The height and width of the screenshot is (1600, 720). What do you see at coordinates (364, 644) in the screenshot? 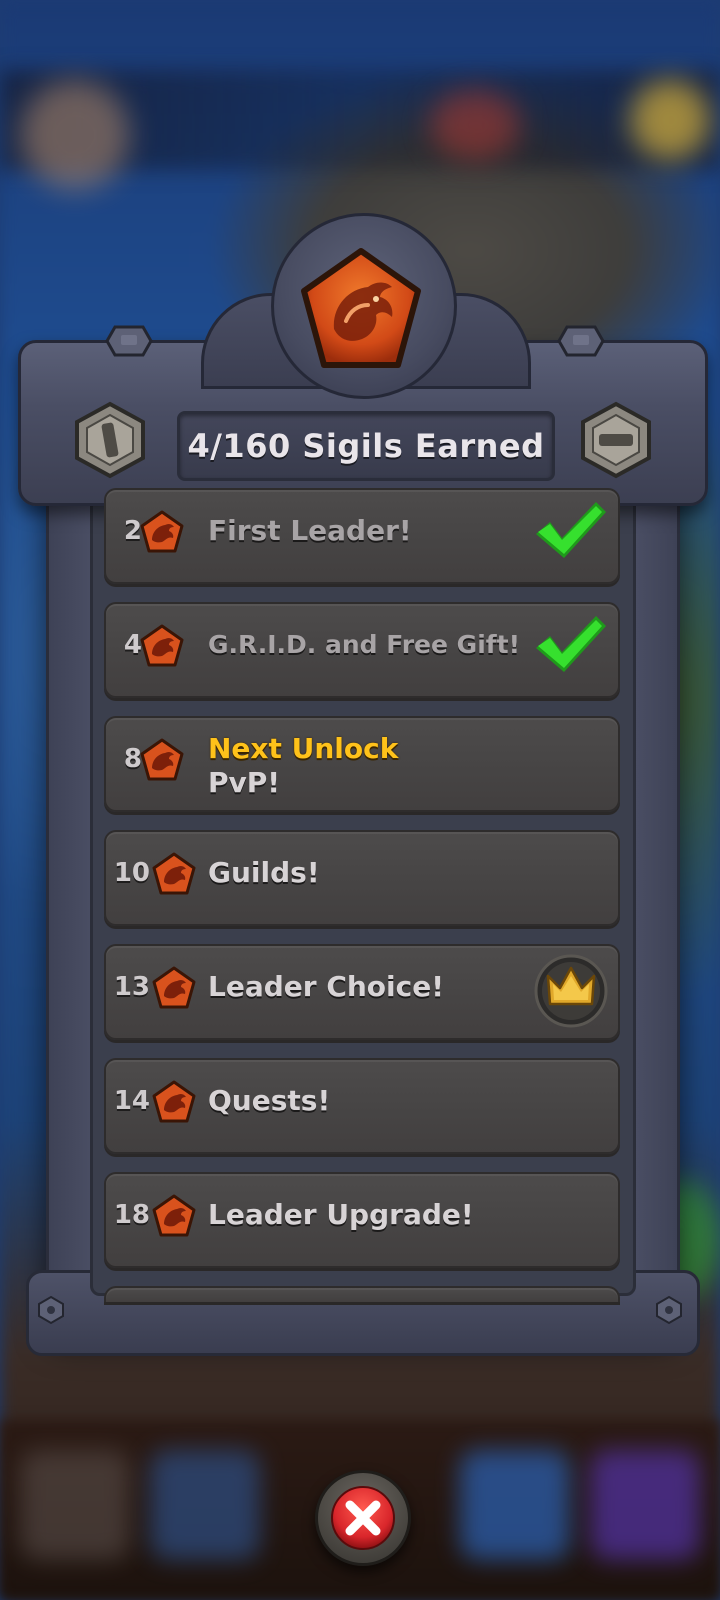
I see `unlock-title: G.R.I.D. and Free Gift!` at bounding box center [364, 644].